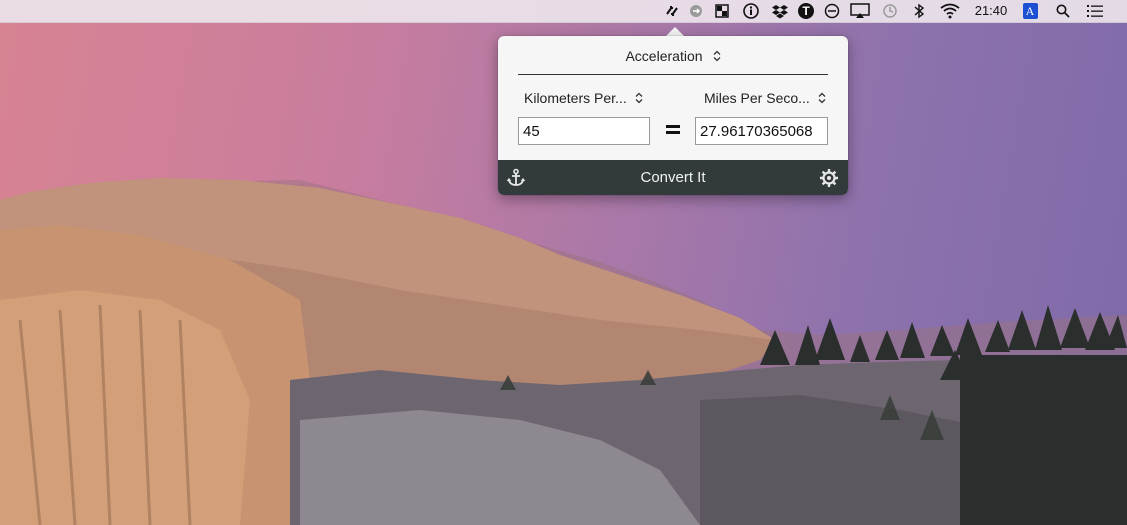 Image resolution: width=1127 pixels, height=525 pixels. I want to click on unit-converter-icon, so click(672, 11).